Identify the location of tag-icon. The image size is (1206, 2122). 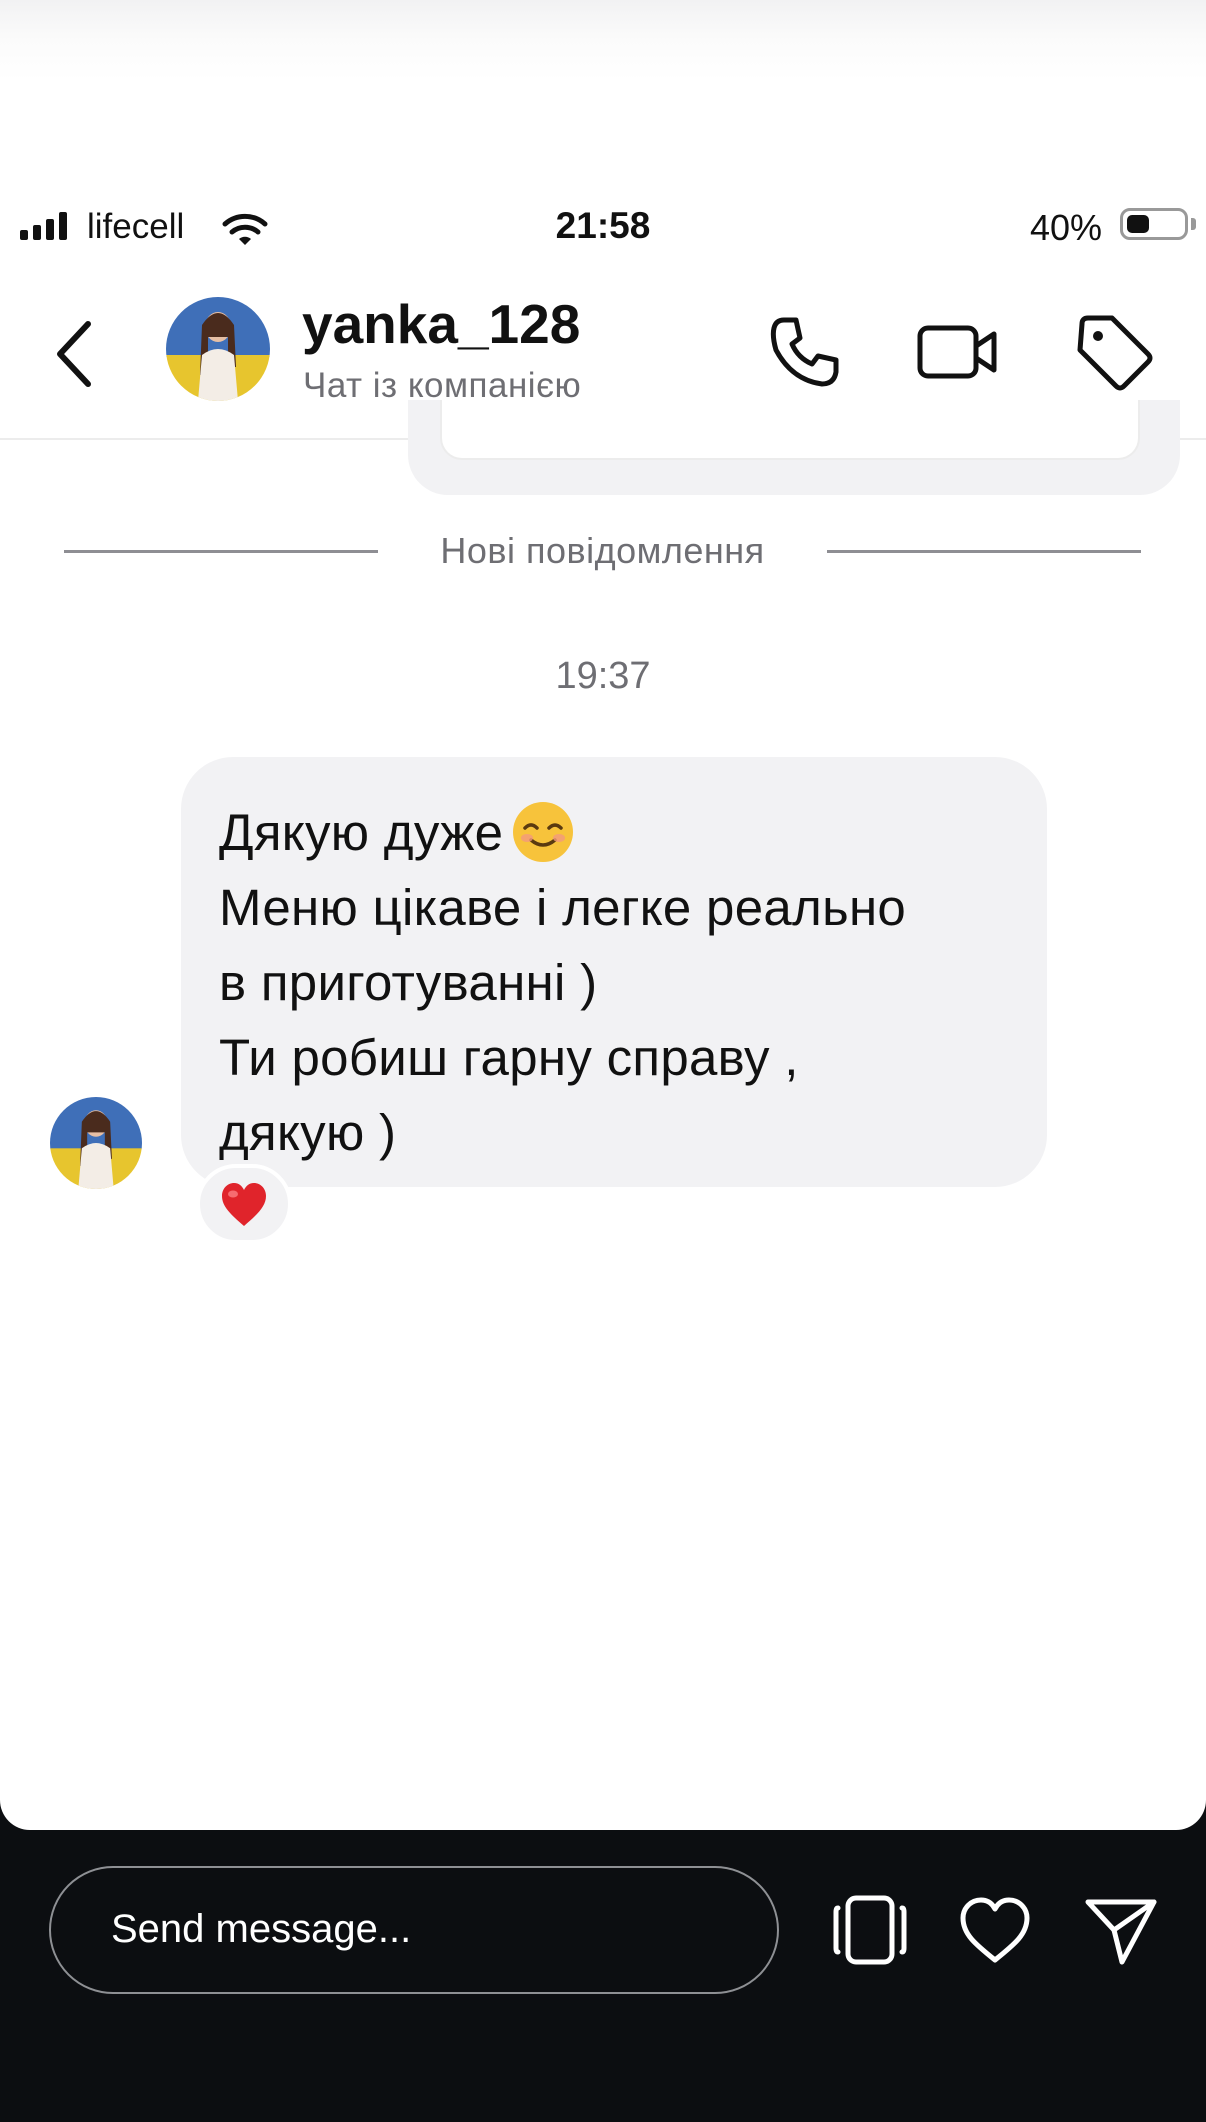
(1114, 352).